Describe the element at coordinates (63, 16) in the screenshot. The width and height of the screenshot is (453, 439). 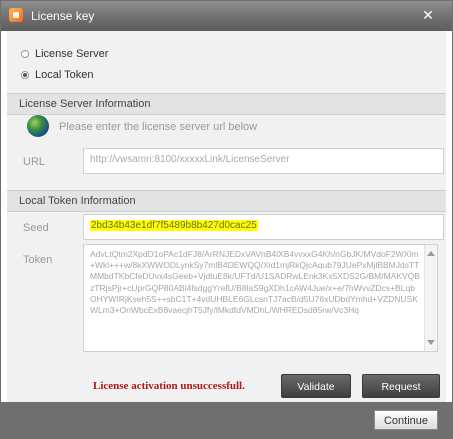
I see `window-title: License key` at that location.